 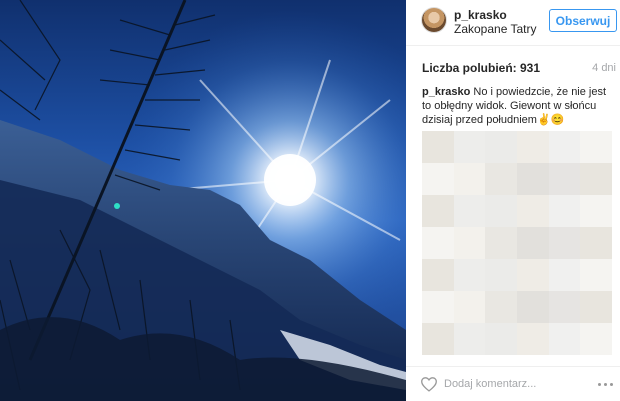 What do you see at coordinates (604, 68) in the screenshot?
I see `post-time: 4 dni` at bounding box center [604, 68].